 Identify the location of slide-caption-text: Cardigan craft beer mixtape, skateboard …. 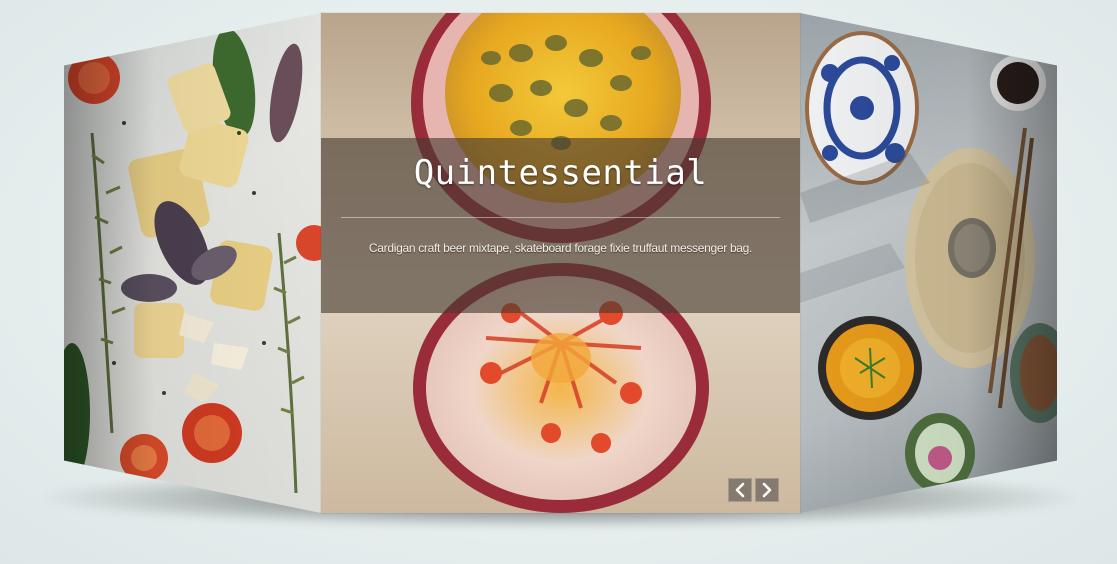
(560, 248).